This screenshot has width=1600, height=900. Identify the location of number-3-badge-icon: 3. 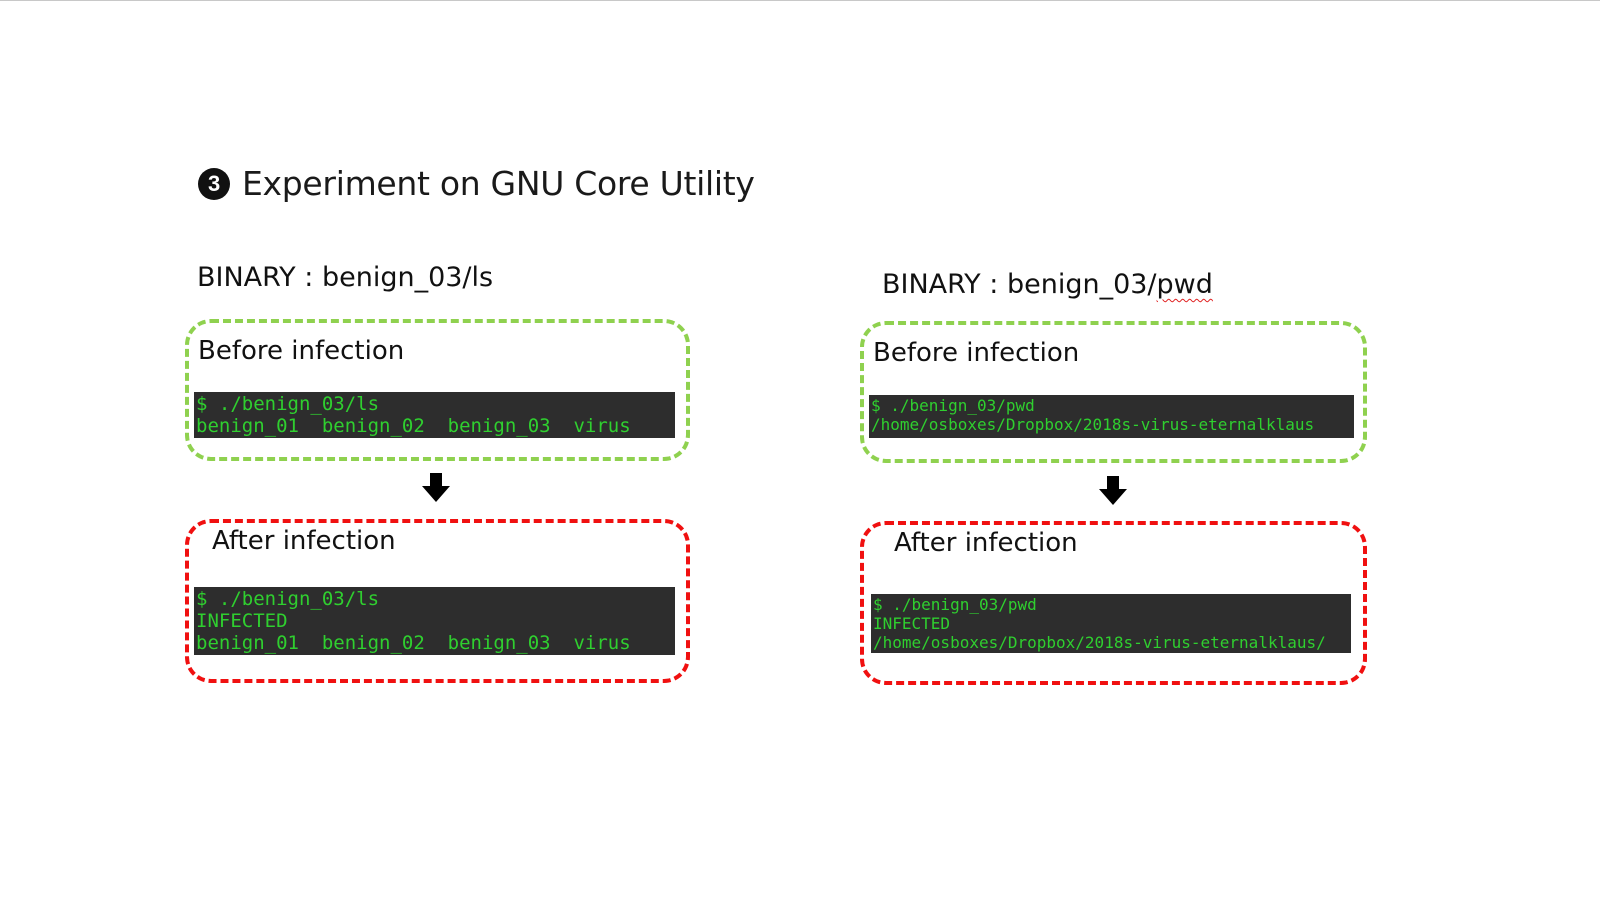
(214, 183).